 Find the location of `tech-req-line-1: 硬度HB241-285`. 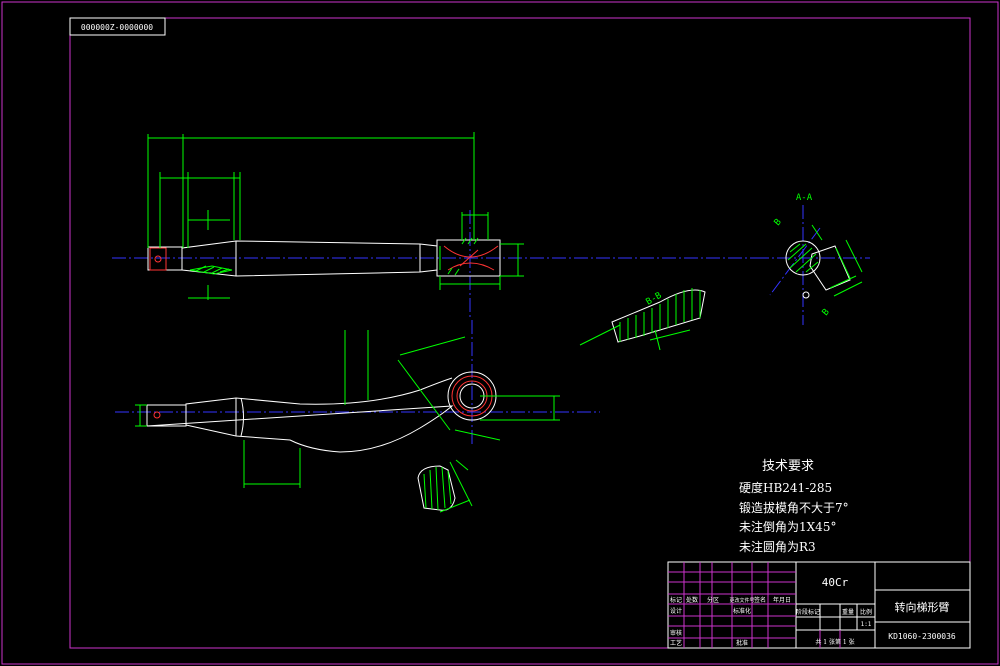

tech-req-line-1: 硬度HB241-285 is located at coordinates (785, 487).